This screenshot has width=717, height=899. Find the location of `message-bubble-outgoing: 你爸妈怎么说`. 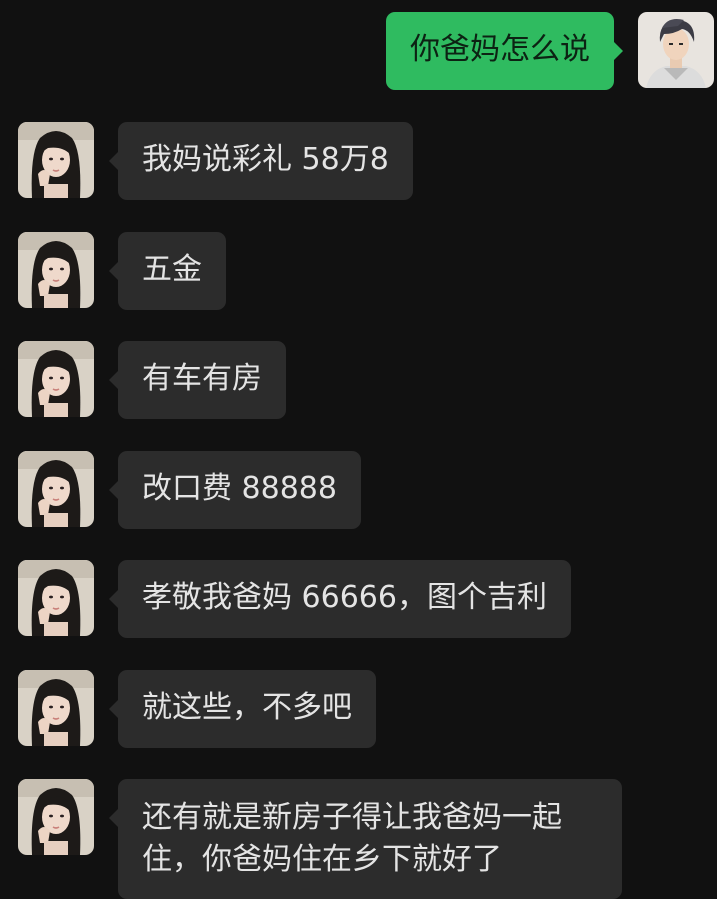

message-bubble-outgoing: 你爸妈怎么说 is located at coordinates (500, 51).